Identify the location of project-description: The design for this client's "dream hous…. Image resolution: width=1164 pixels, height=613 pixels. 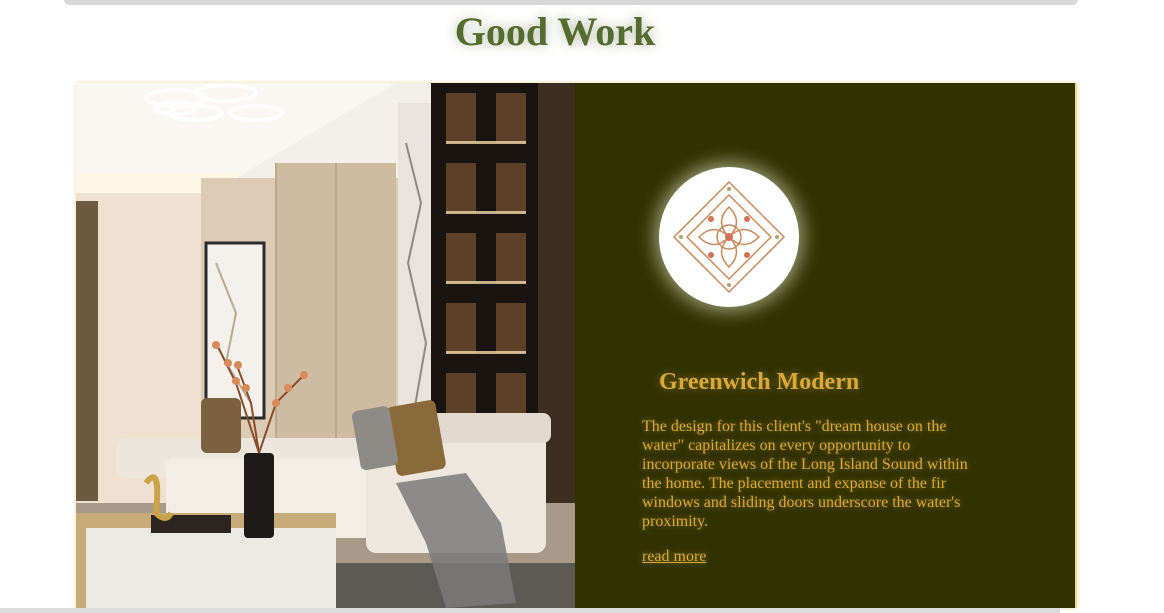
(805, 474).